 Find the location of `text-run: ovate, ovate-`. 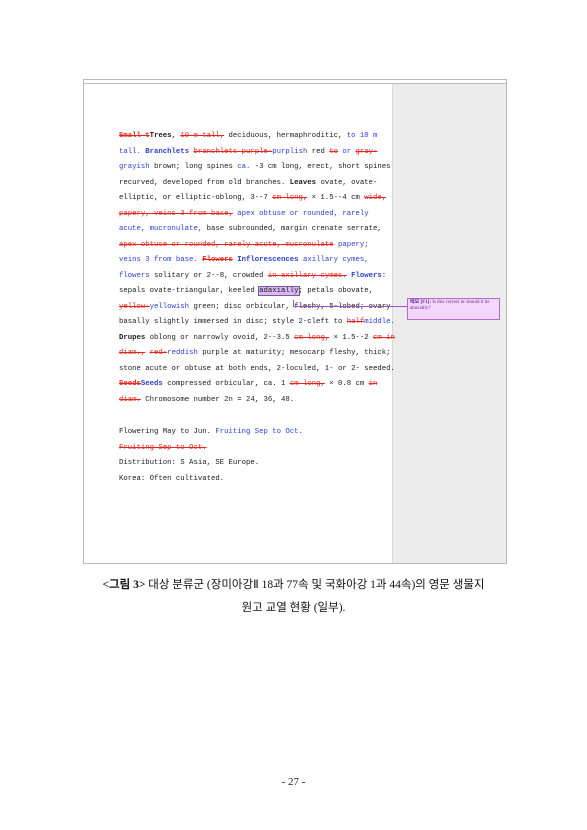

text-run: ovate, ovate- is located at coordinates (347, 182).